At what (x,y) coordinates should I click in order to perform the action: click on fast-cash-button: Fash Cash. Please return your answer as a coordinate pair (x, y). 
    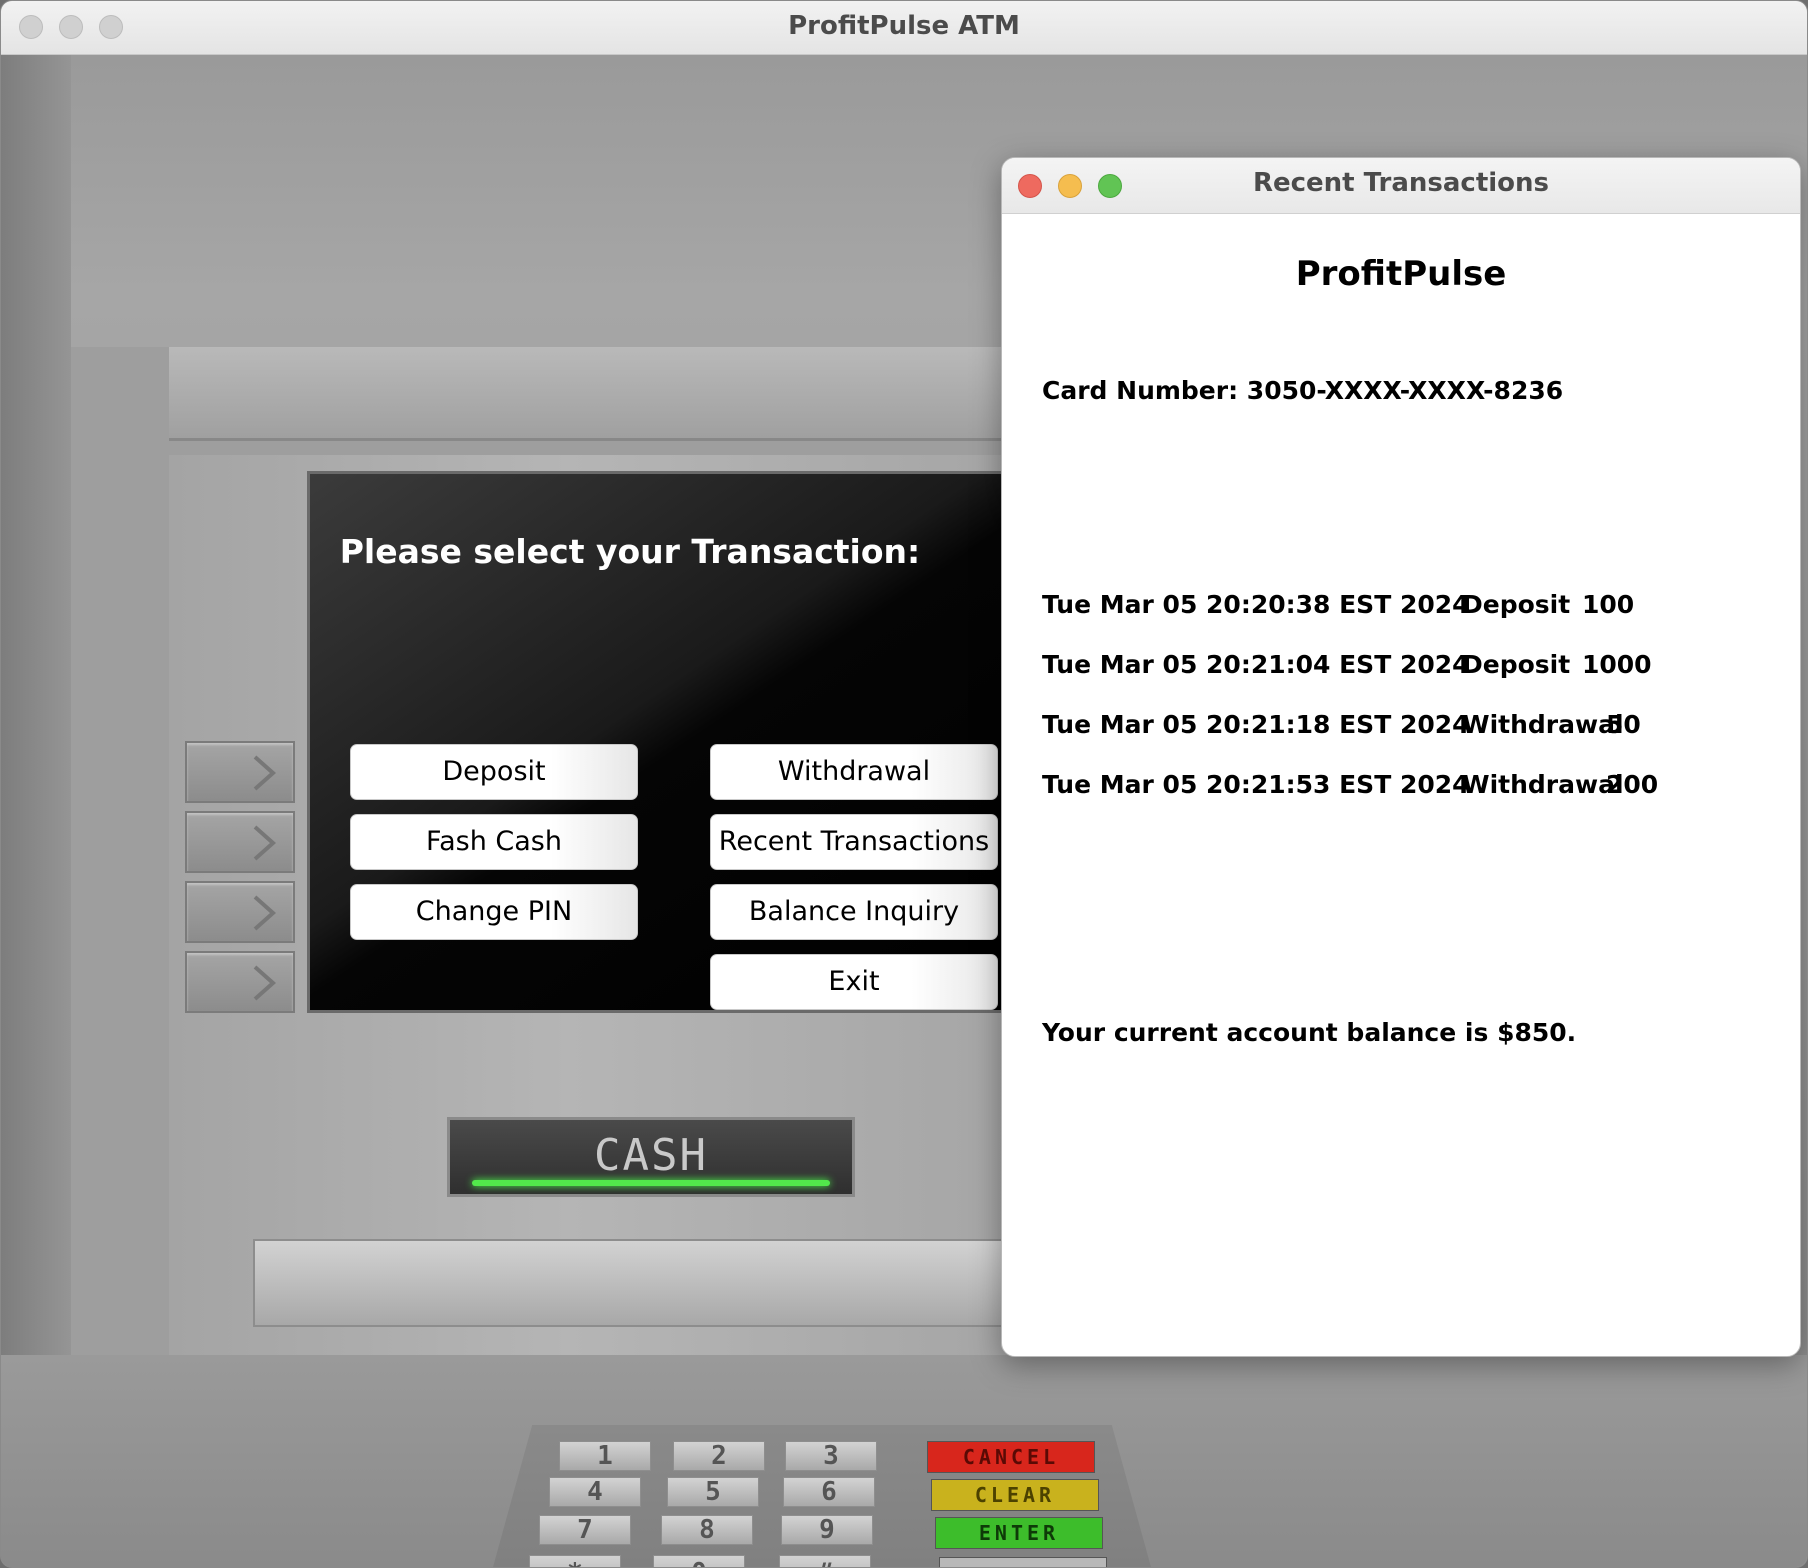
    Looking at the image, I should click on (494, 842).